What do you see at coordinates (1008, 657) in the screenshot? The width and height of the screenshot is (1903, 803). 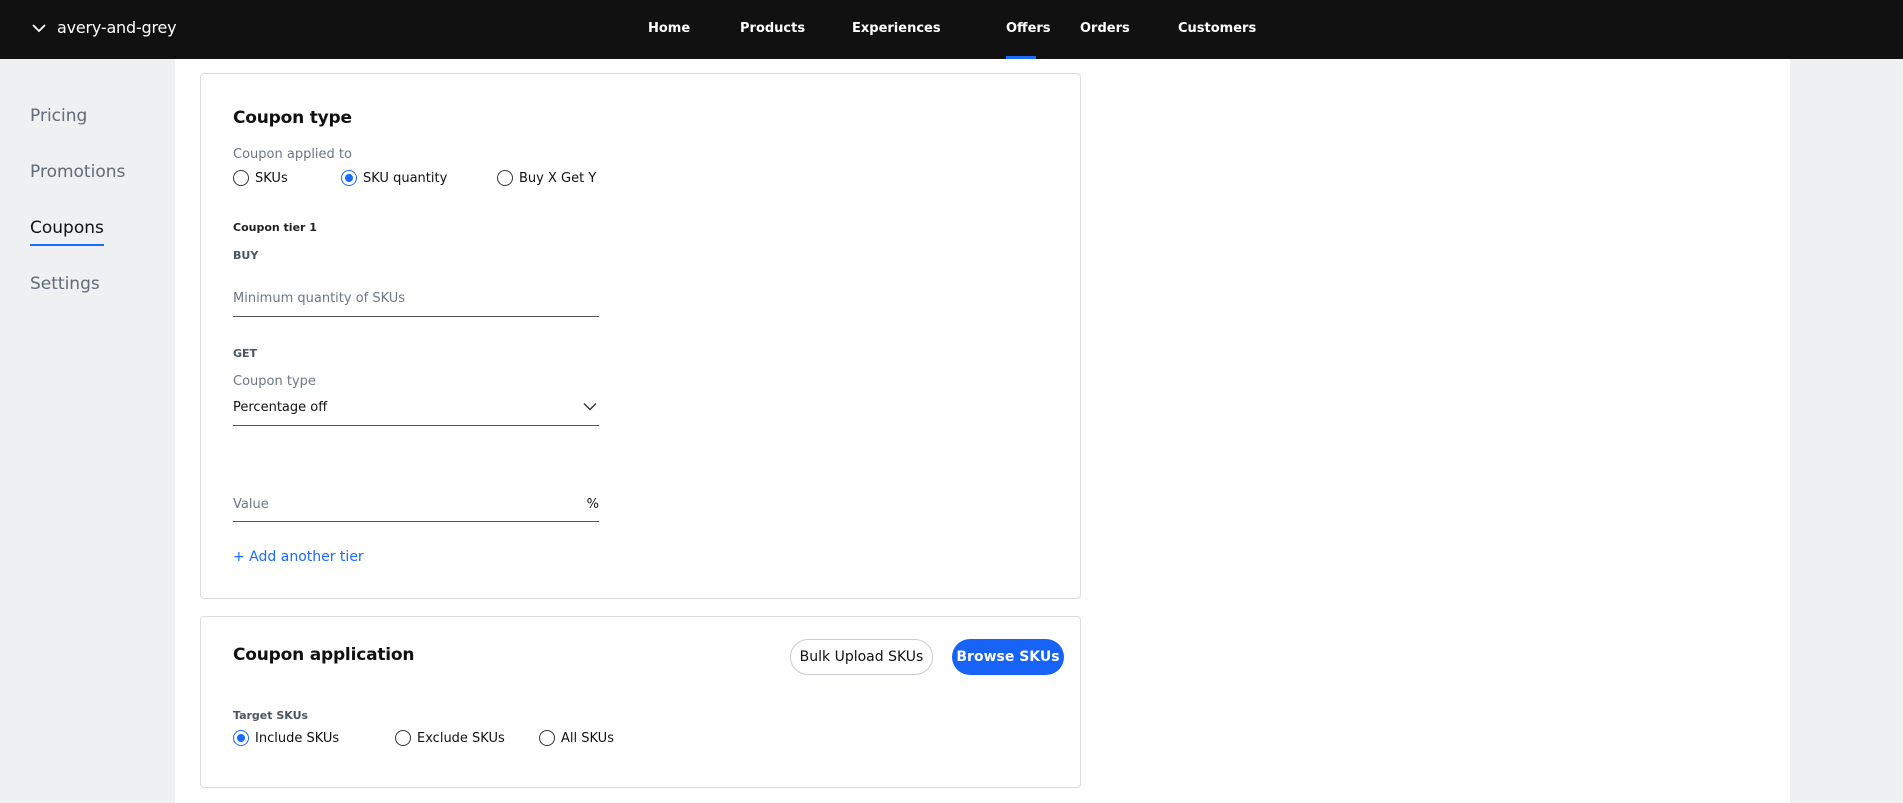 I see `browse-skus-button: Browse SKUs` at bounding box center [1008, 657].